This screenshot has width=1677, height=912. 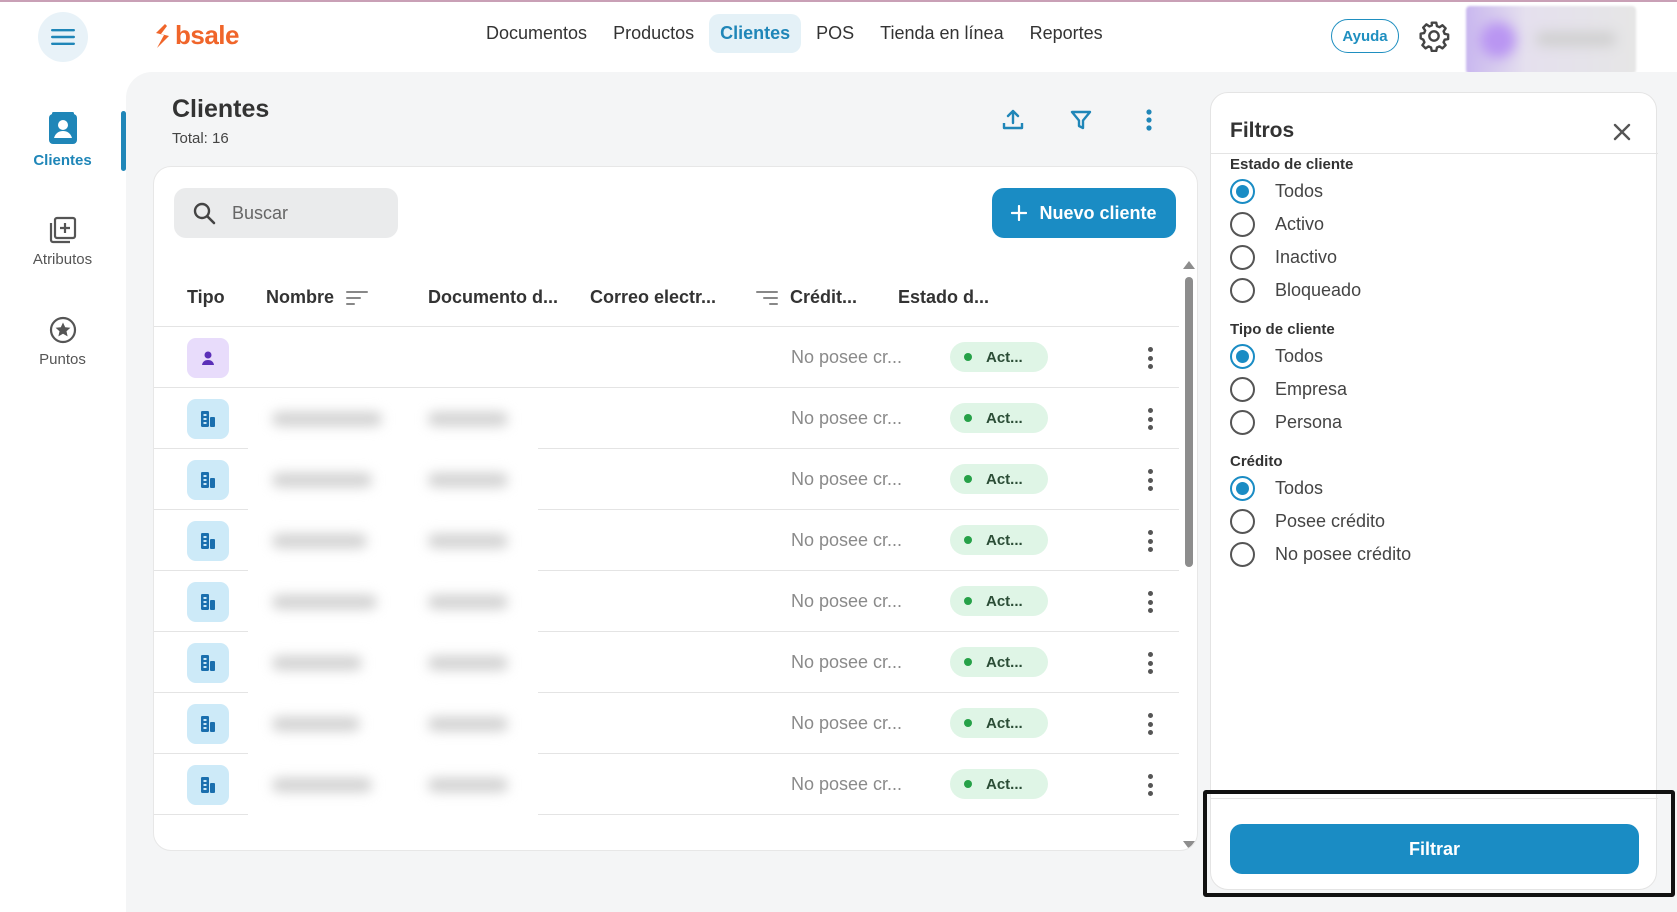 What do you see at coordinates (62, 259) in the screenshot?
I see `rail-label-atributos: Atributos` at bounding box center [62, 259].